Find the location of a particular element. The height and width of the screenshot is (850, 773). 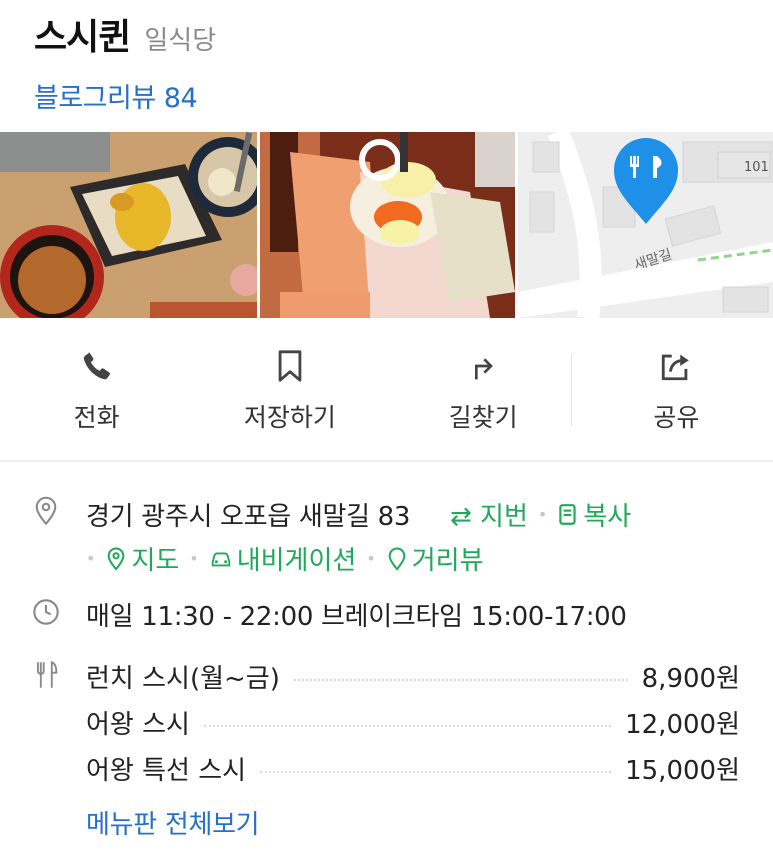

location-map-thumbnail: 101 새말길 is located at coordinates (645, 225).